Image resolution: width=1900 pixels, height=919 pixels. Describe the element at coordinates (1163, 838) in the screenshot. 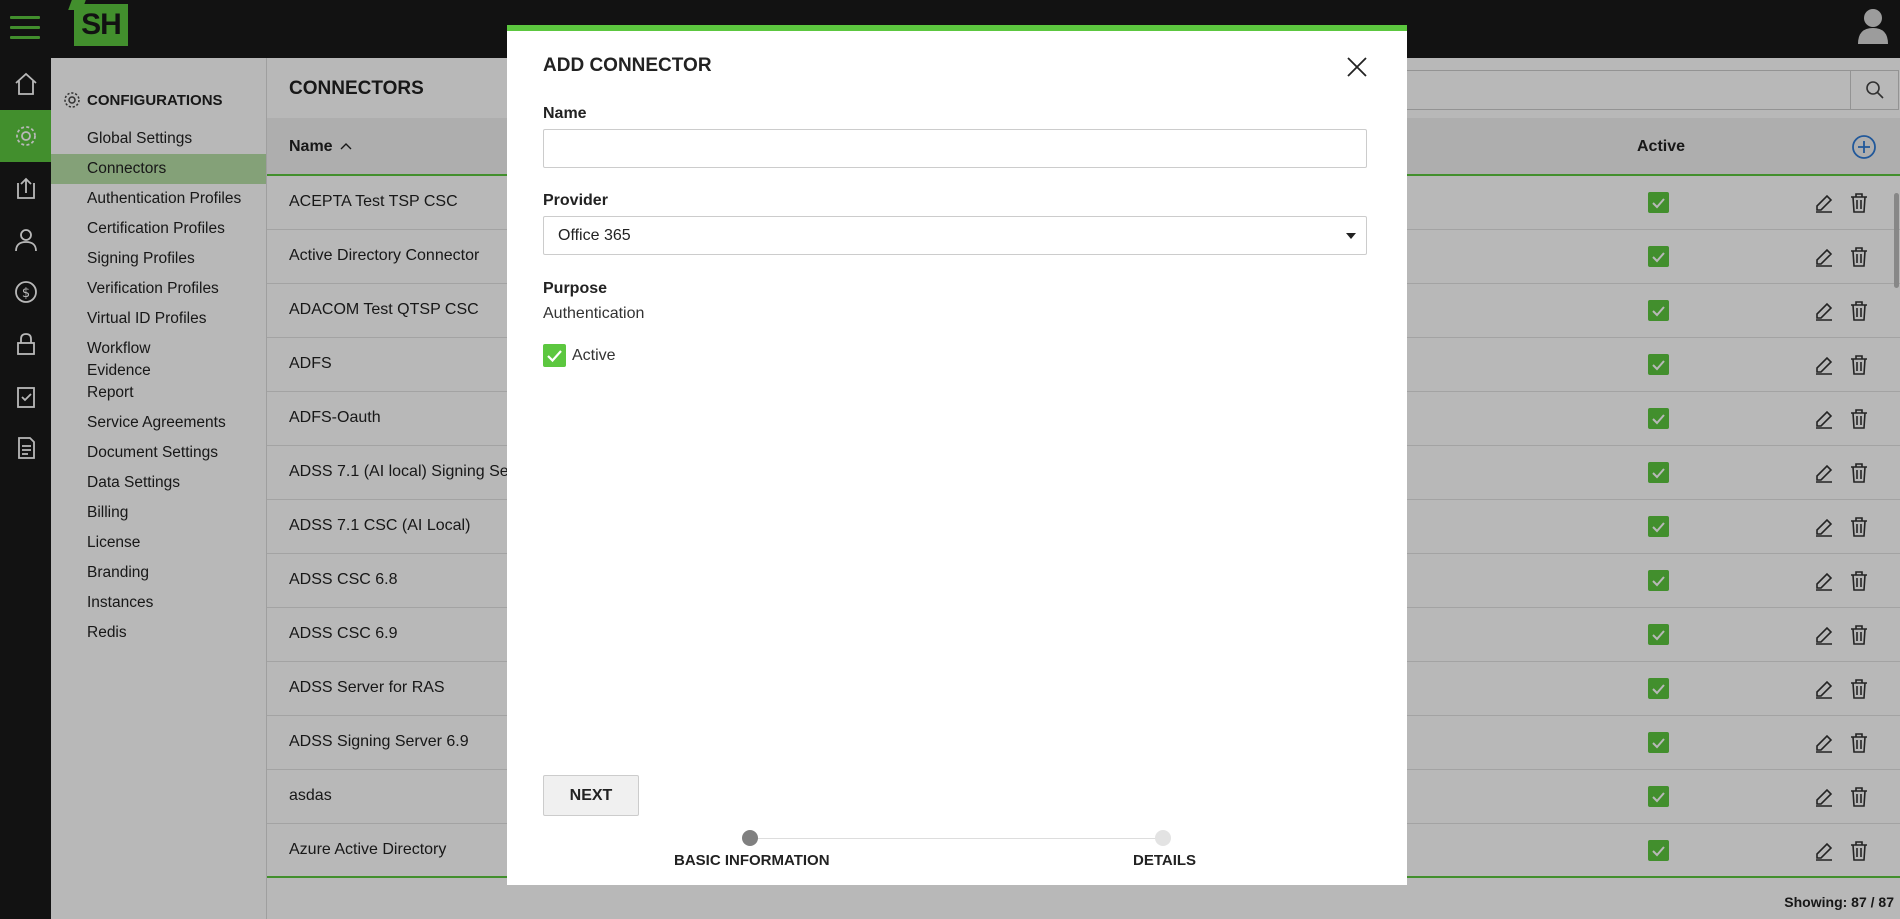

I see `step-indicator-details` at that location.